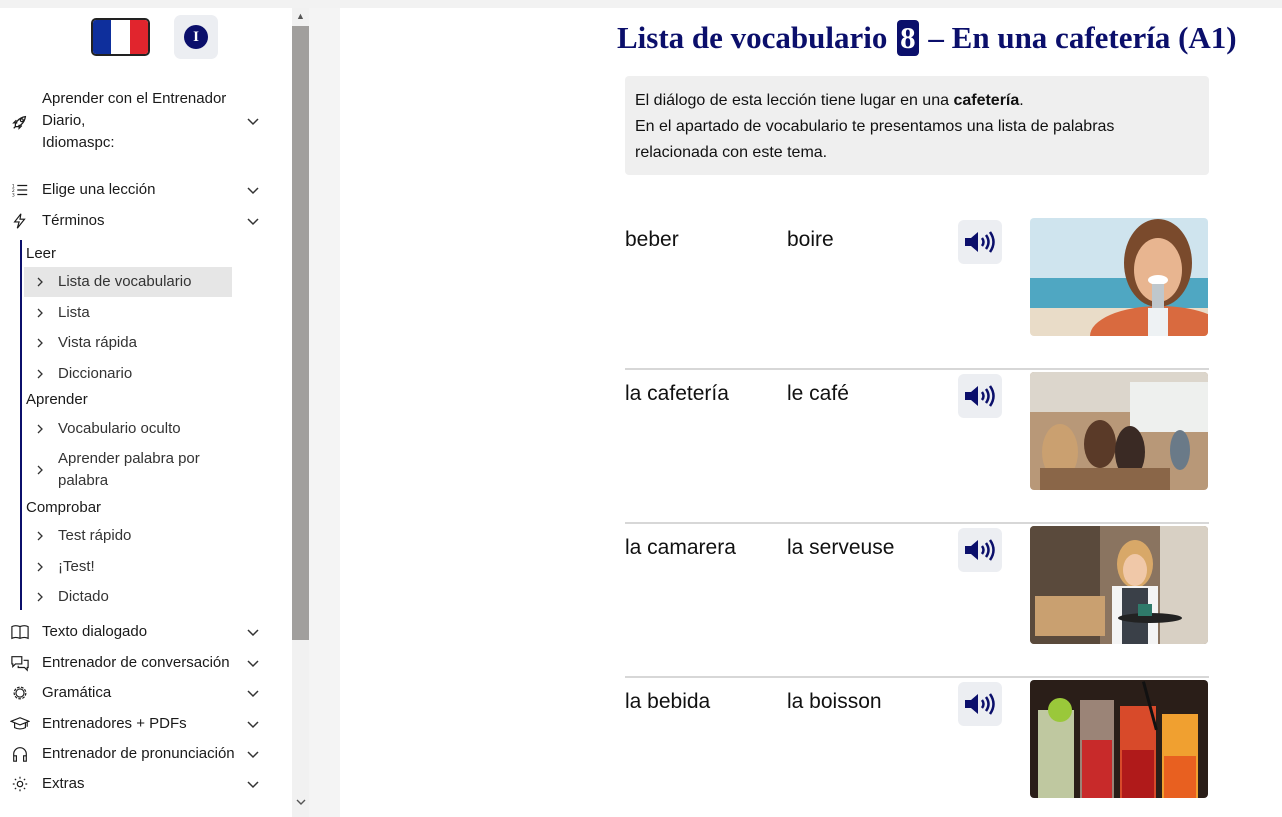 The width and height of the screenshot is (1282, 817). Describe the element at coordinates (20, 663) in the screenshot. I see `chat-icon` at that location.